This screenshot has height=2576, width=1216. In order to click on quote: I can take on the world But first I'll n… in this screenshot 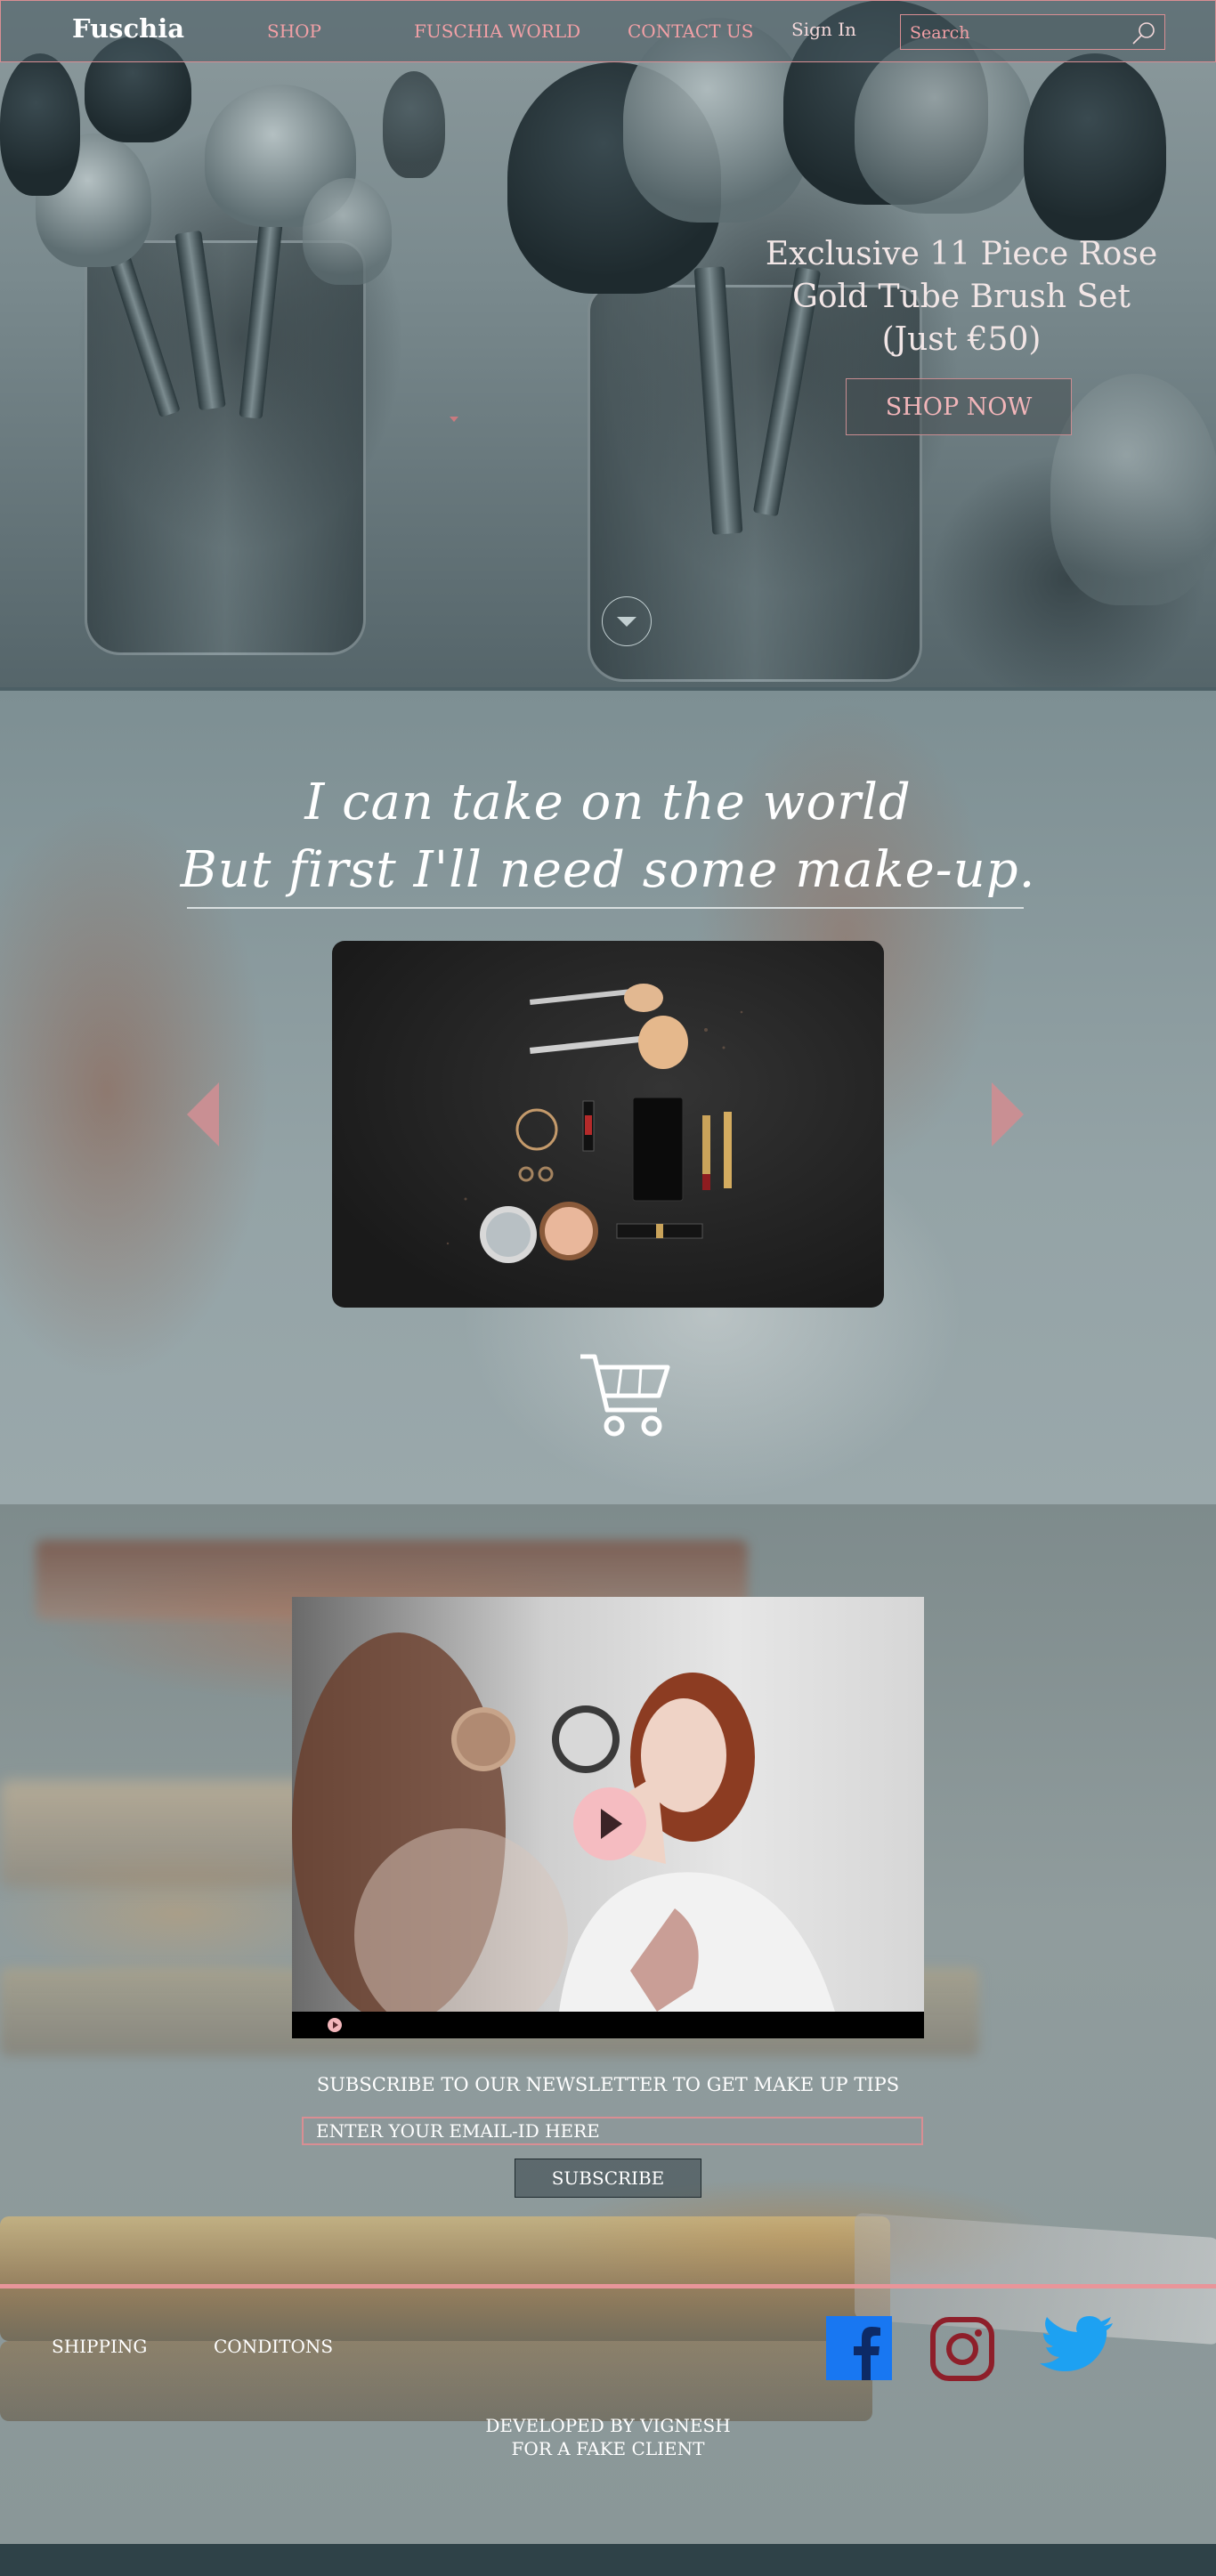, I will do `click(608, 836)`.